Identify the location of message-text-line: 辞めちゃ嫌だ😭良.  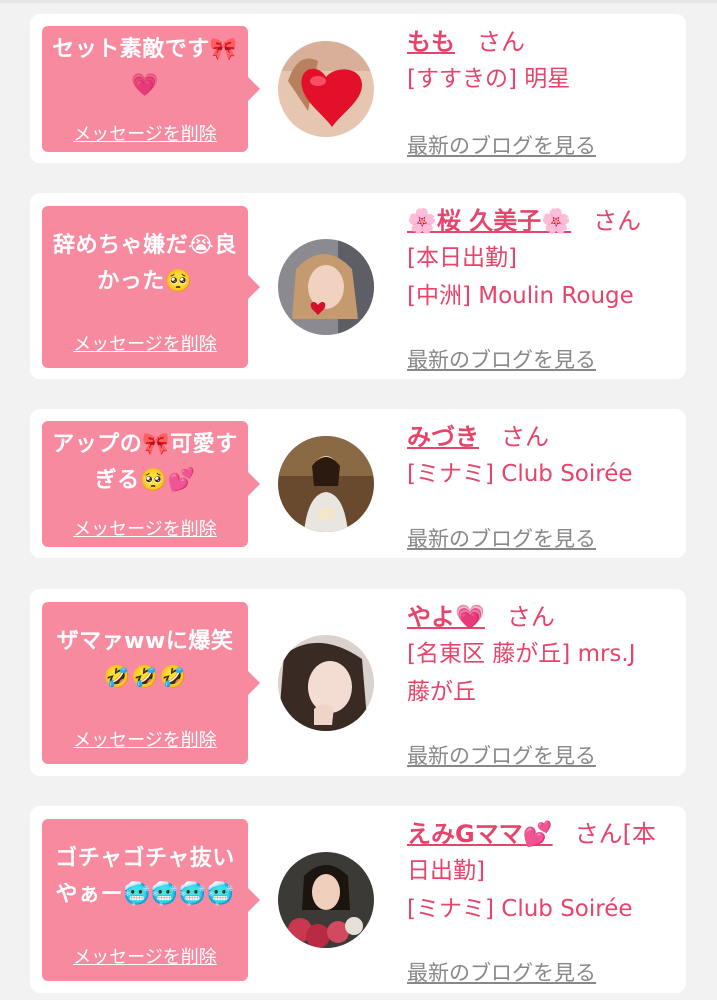
(145, 245).